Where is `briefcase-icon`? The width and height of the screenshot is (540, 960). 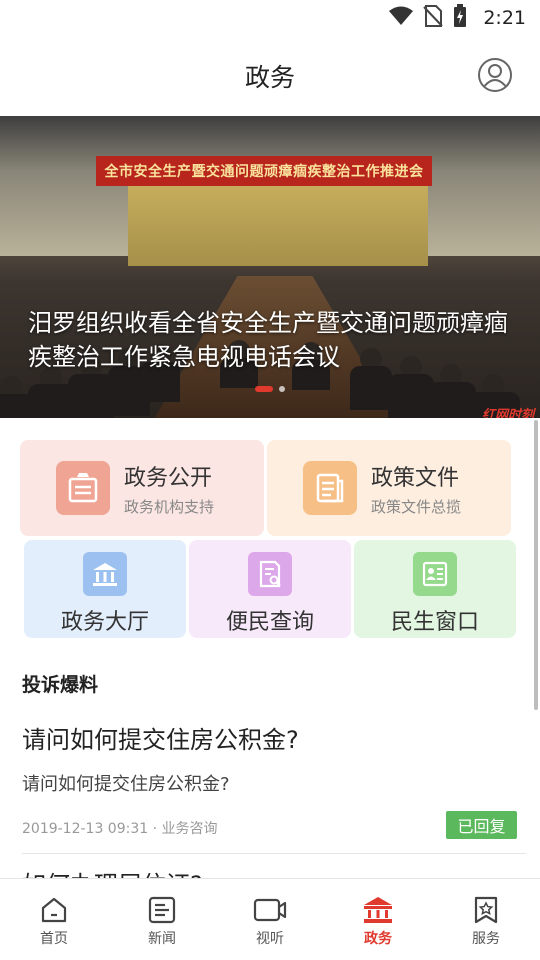
briefcase-icon is located at coordinates (83, 488).